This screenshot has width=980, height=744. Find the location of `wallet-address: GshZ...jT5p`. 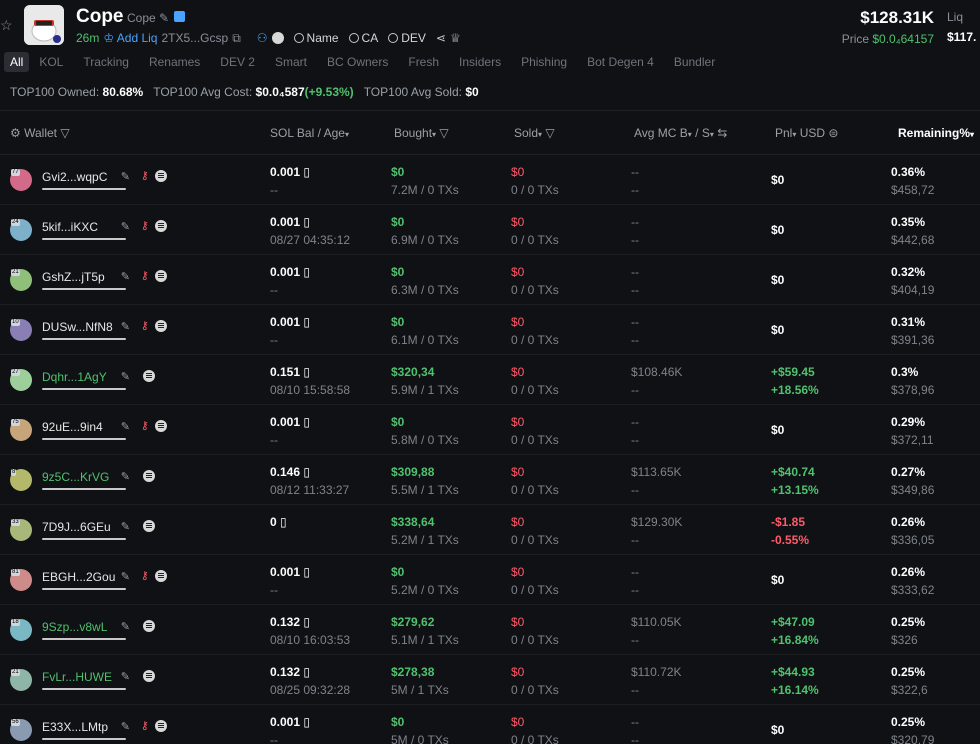

wallet-address: GshZ...jT5p is located at coordinates (73, 277).